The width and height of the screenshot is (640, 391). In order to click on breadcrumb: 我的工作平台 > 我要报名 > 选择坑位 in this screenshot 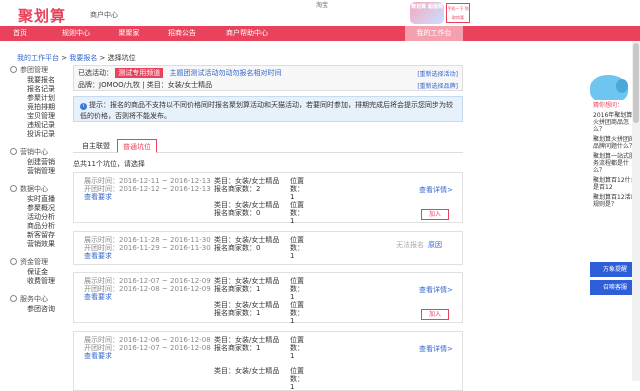, I will do `click(76, 58)`.